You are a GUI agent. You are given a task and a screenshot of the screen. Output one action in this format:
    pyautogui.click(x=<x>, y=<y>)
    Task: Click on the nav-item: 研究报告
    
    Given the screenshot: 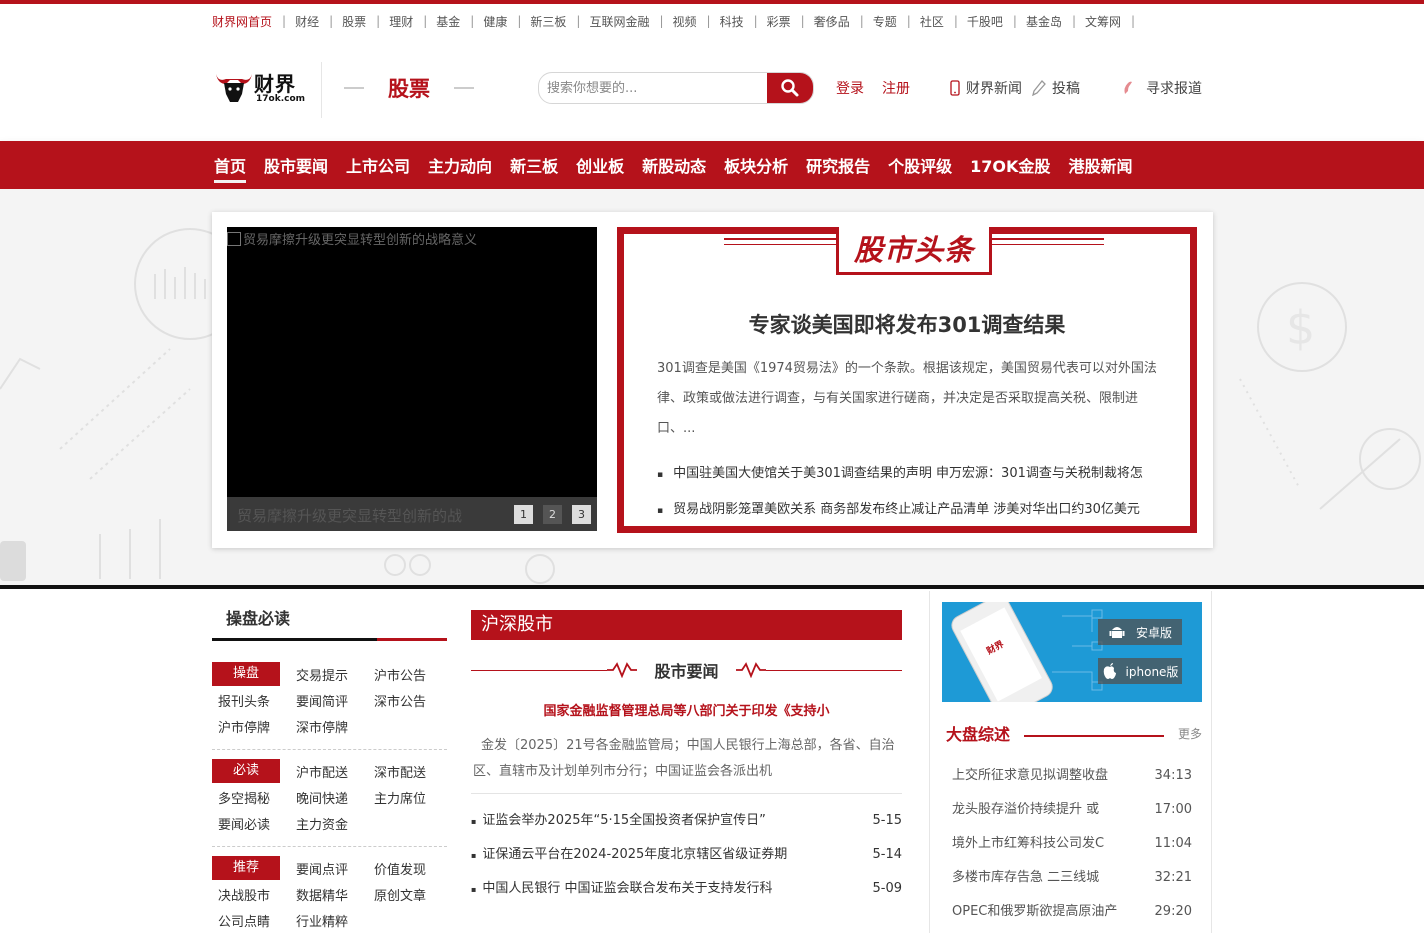 What is the action you would take?
    pyautogui.click(x=838, y=165)
    